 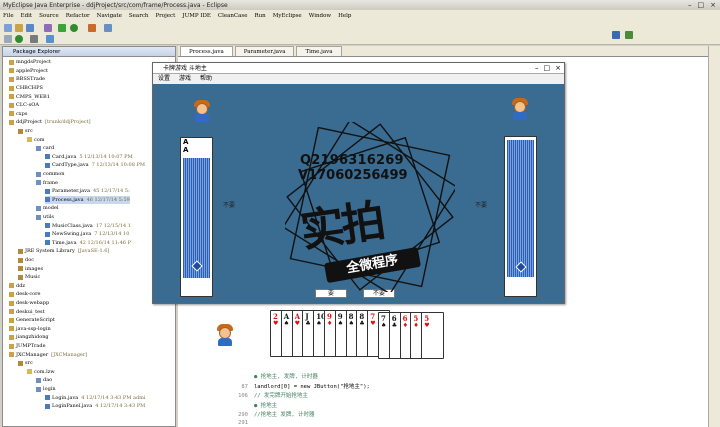 I want to click on tree-item: LoginPanel.java 4 12/17/14 3:43 PM, so click(x=95, y=406).